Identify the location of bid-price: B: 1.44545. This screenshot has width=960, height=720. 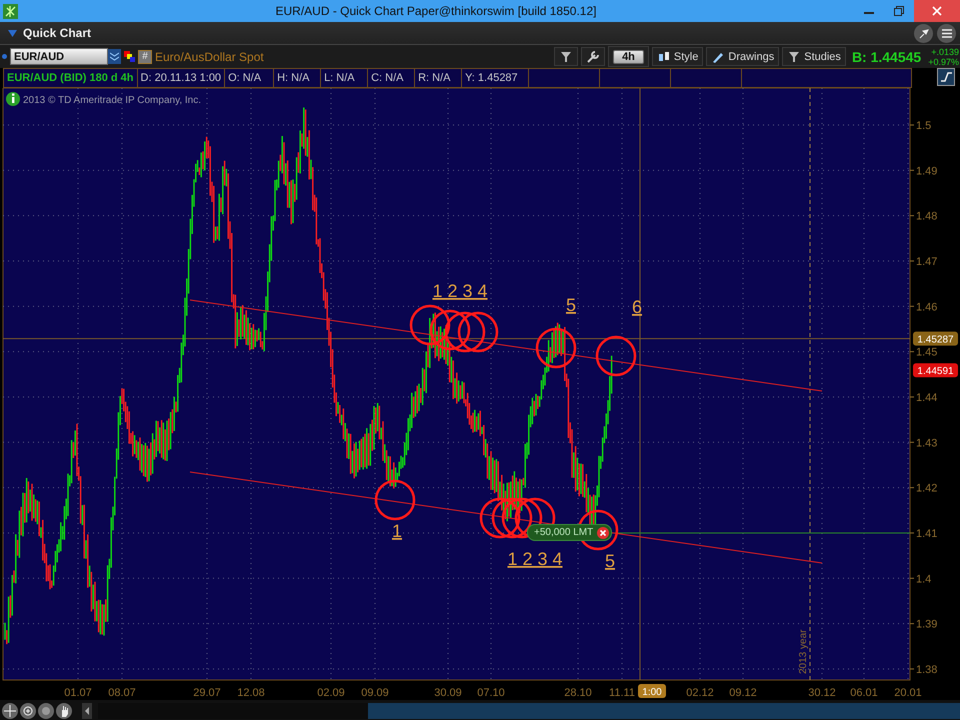
(887, 56).